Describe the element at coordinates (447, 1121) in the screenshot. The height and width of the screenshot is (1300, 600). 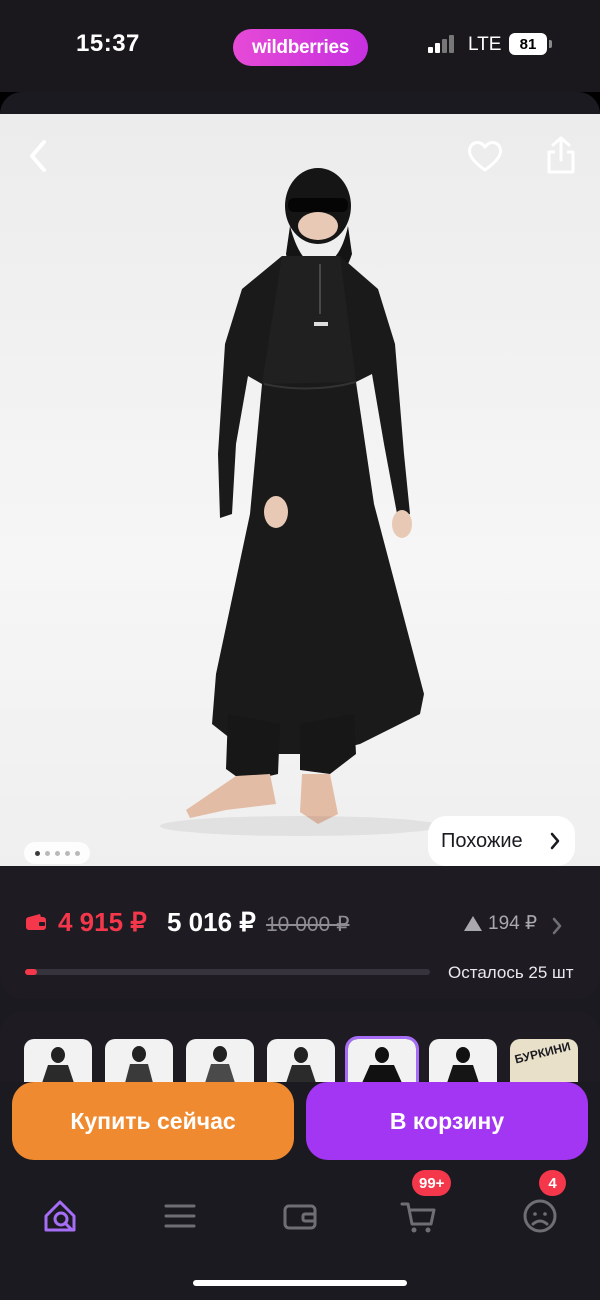
I see `add-to-cart-button: В корзину` at that location.